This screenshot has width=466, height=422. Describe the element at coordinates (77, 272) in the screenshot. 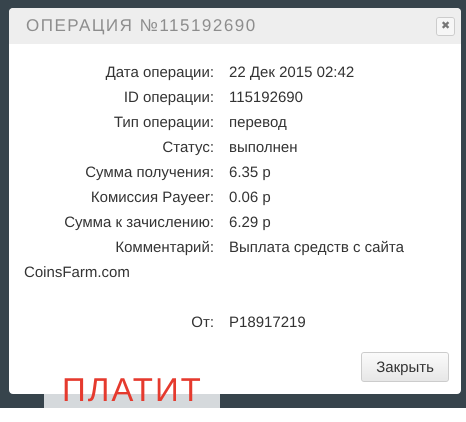

I see `field-value: CoinsFarm.com` at that location.